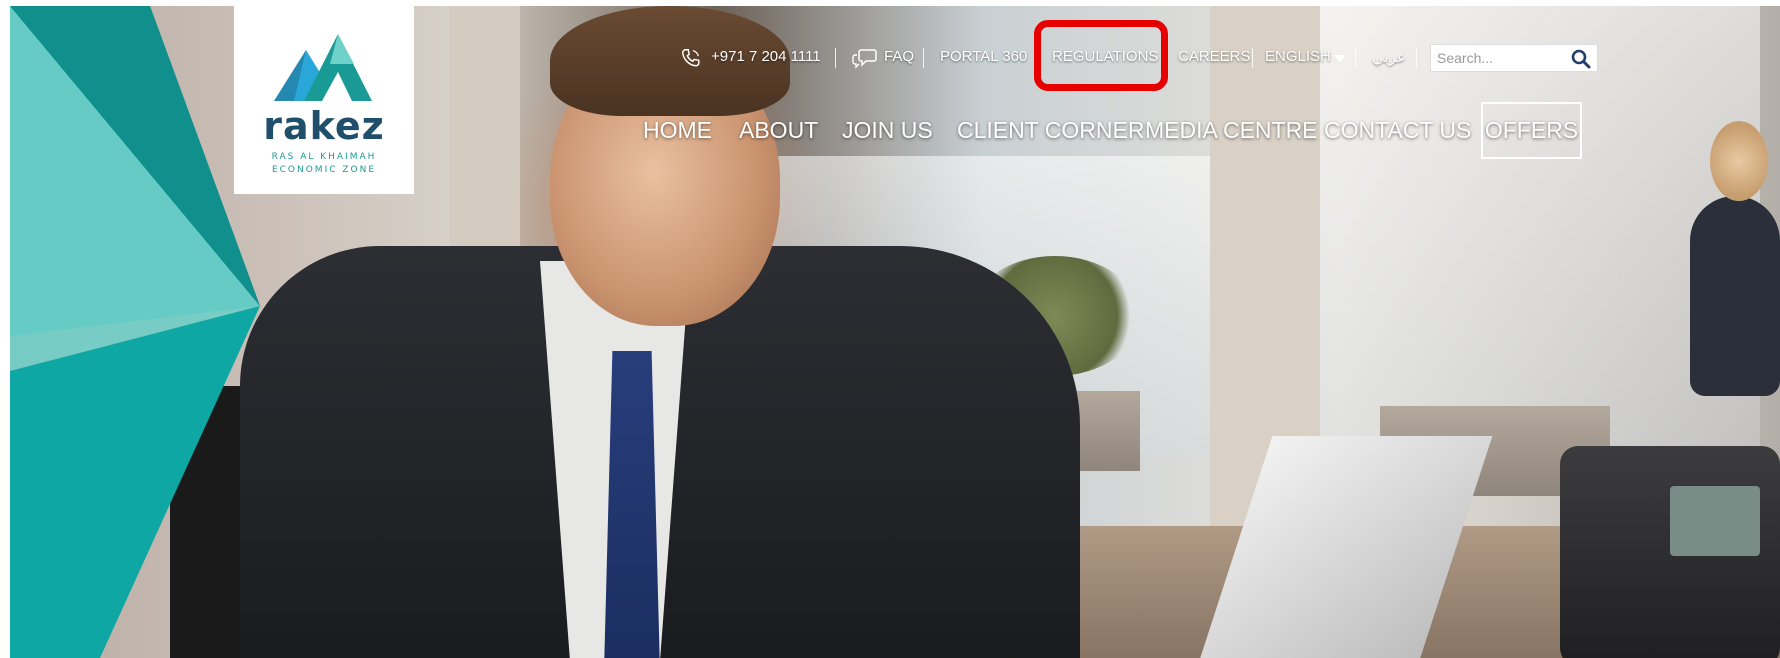  What do you see at coordinates (1050, 130) in the screenshot?
I see `nav-client-corner: CLIENT CORNER` at bounding box center [1050, 130].